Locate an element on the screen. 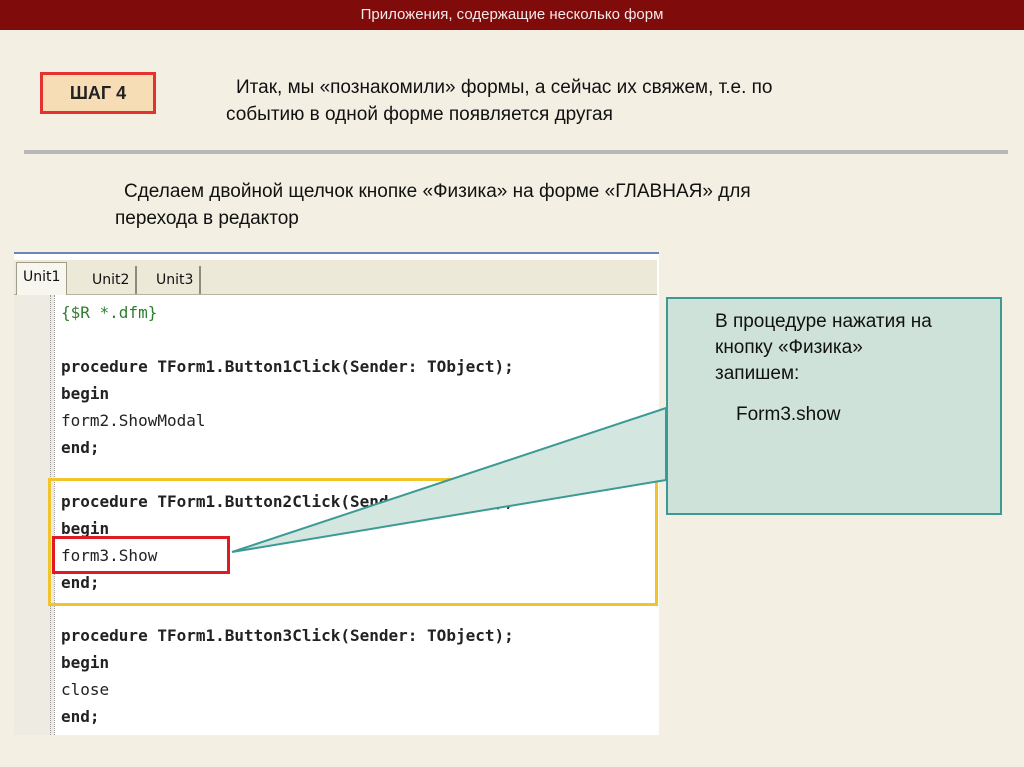  tab-unit2: Unit2 is located at coordinates (112, 280).